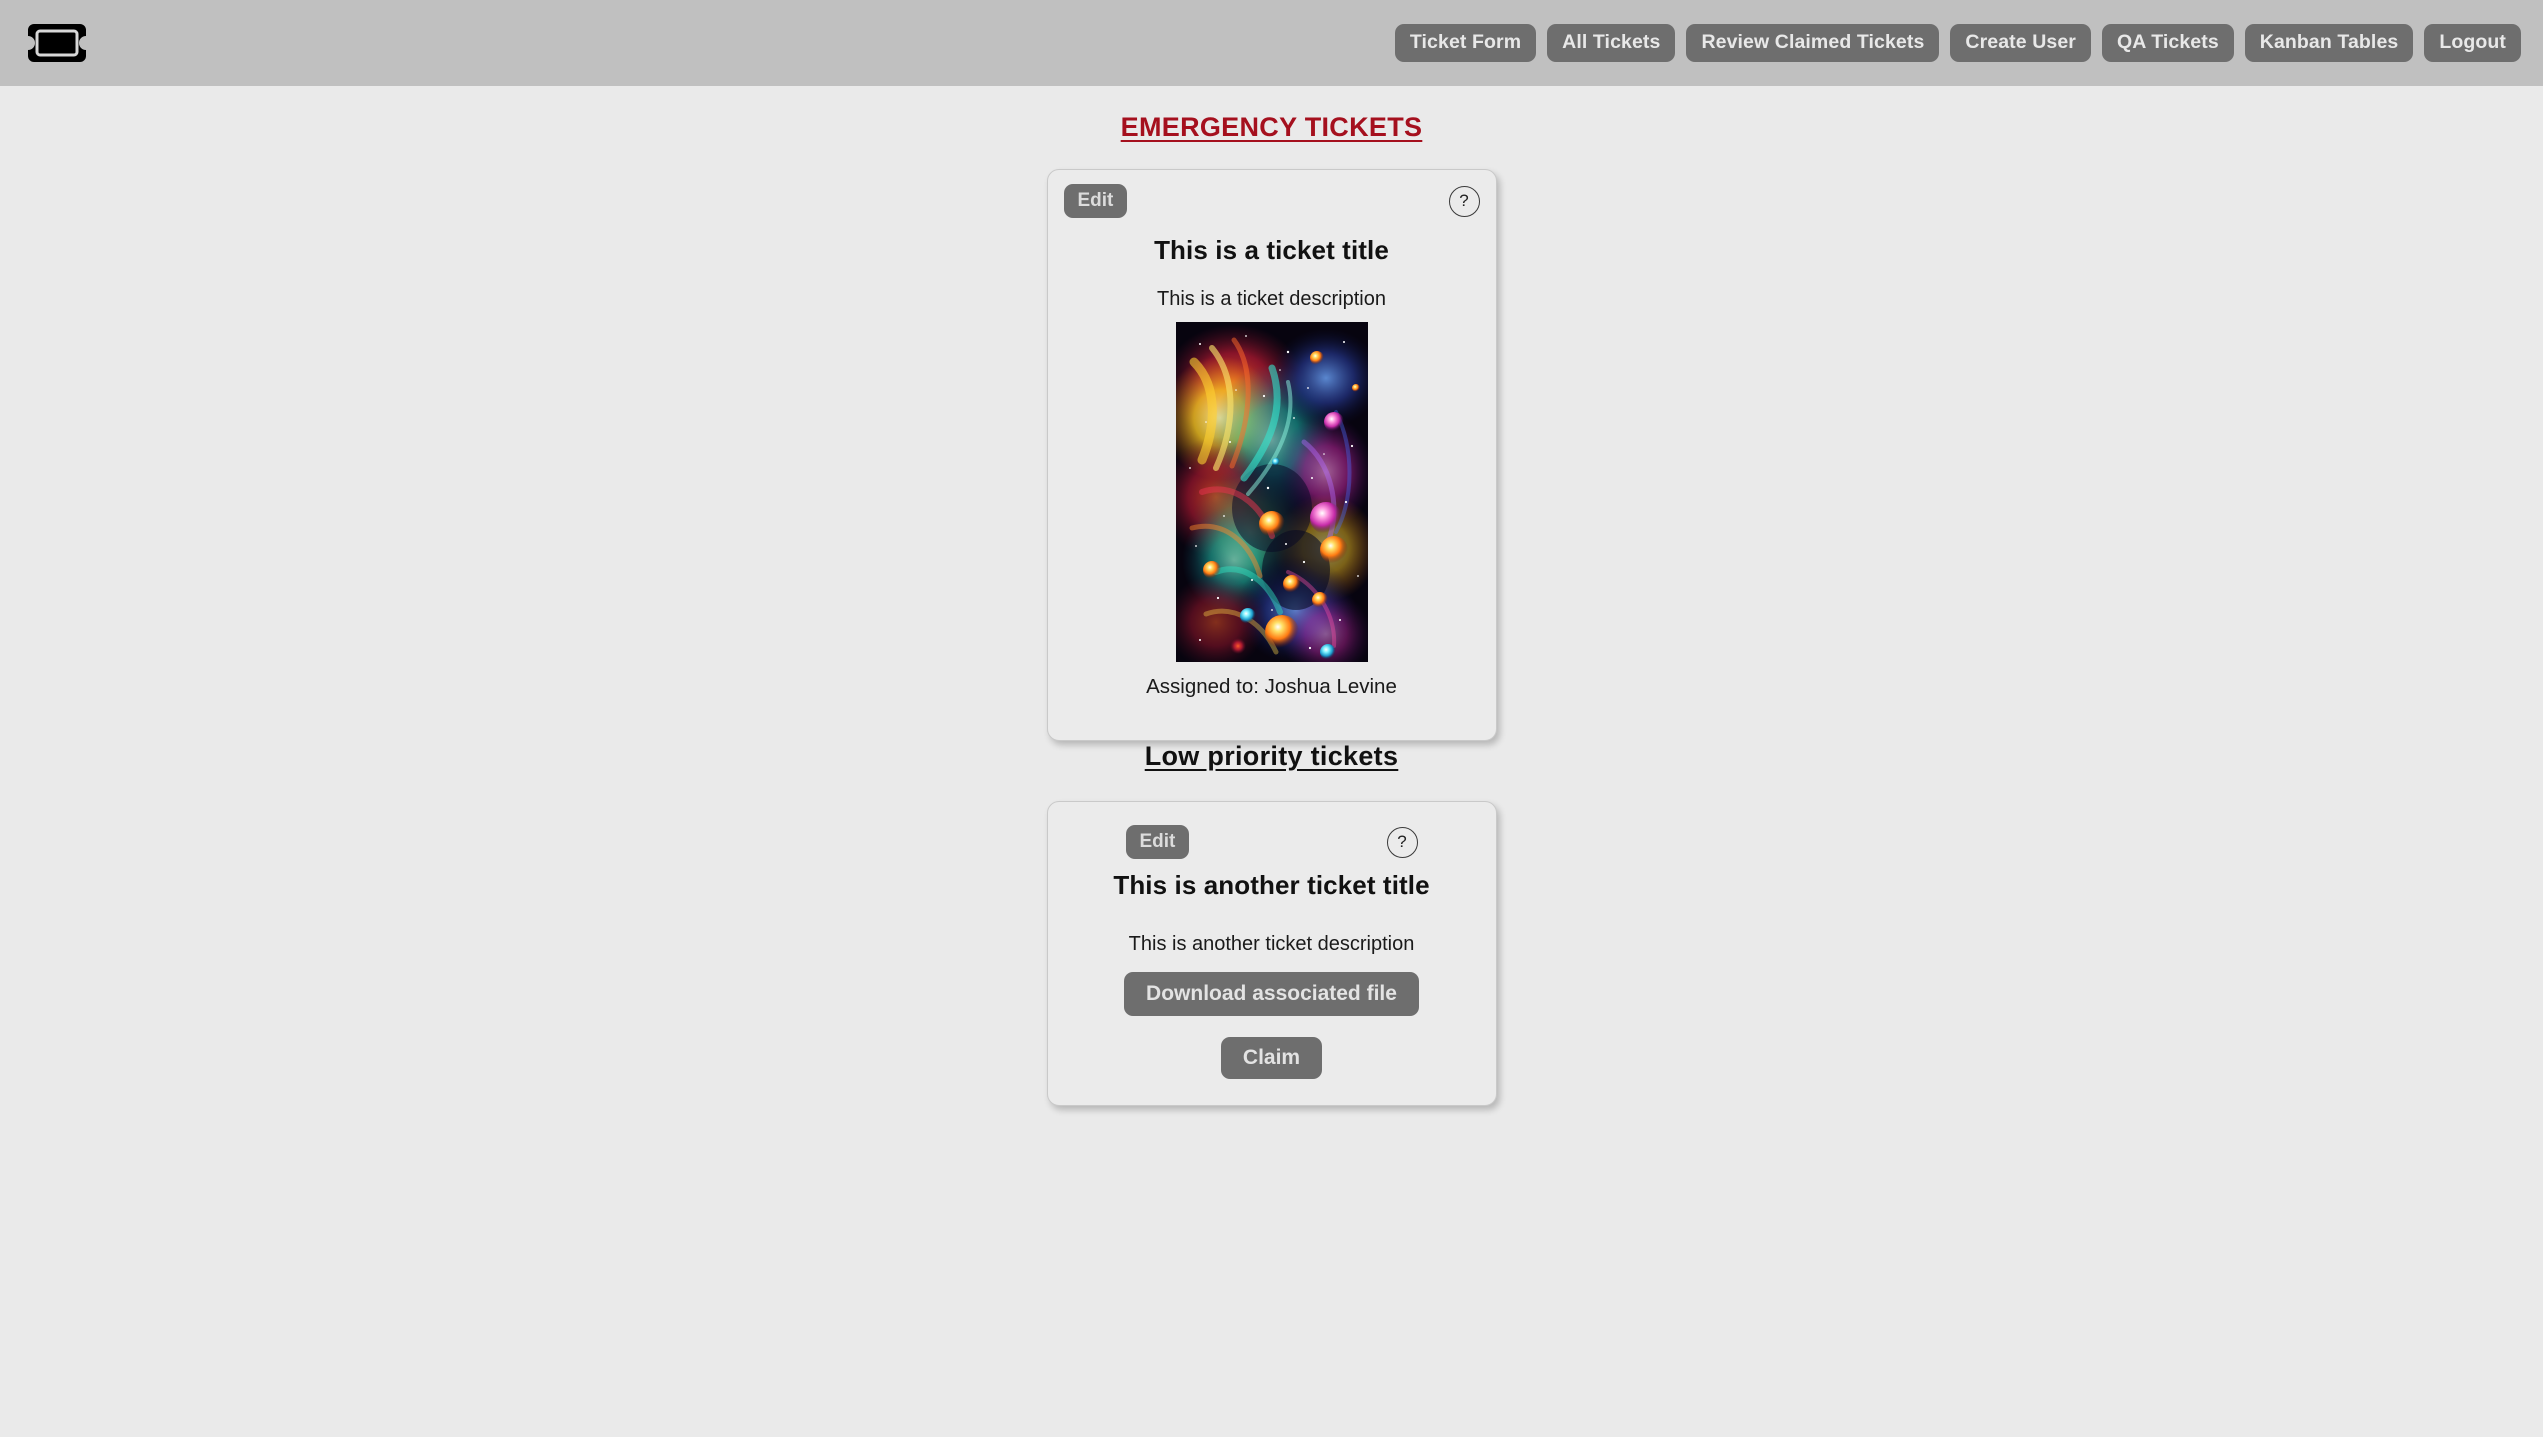 The width and height of the screenshot is (2543, 1437). I want to click on low-priority-tickets-heading: Low priority tickets, so click(1271, 756).